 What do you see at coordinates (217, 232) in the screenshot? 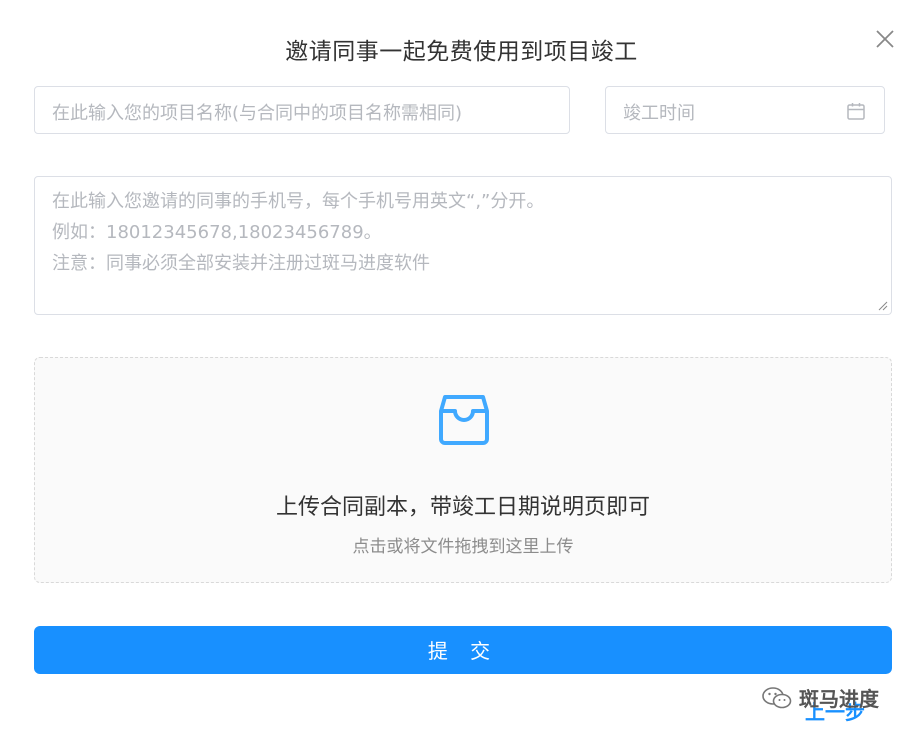
I see `phones-placeholder-line: 例如：18012345678,18023456789。` at bounding box center [217, 232].